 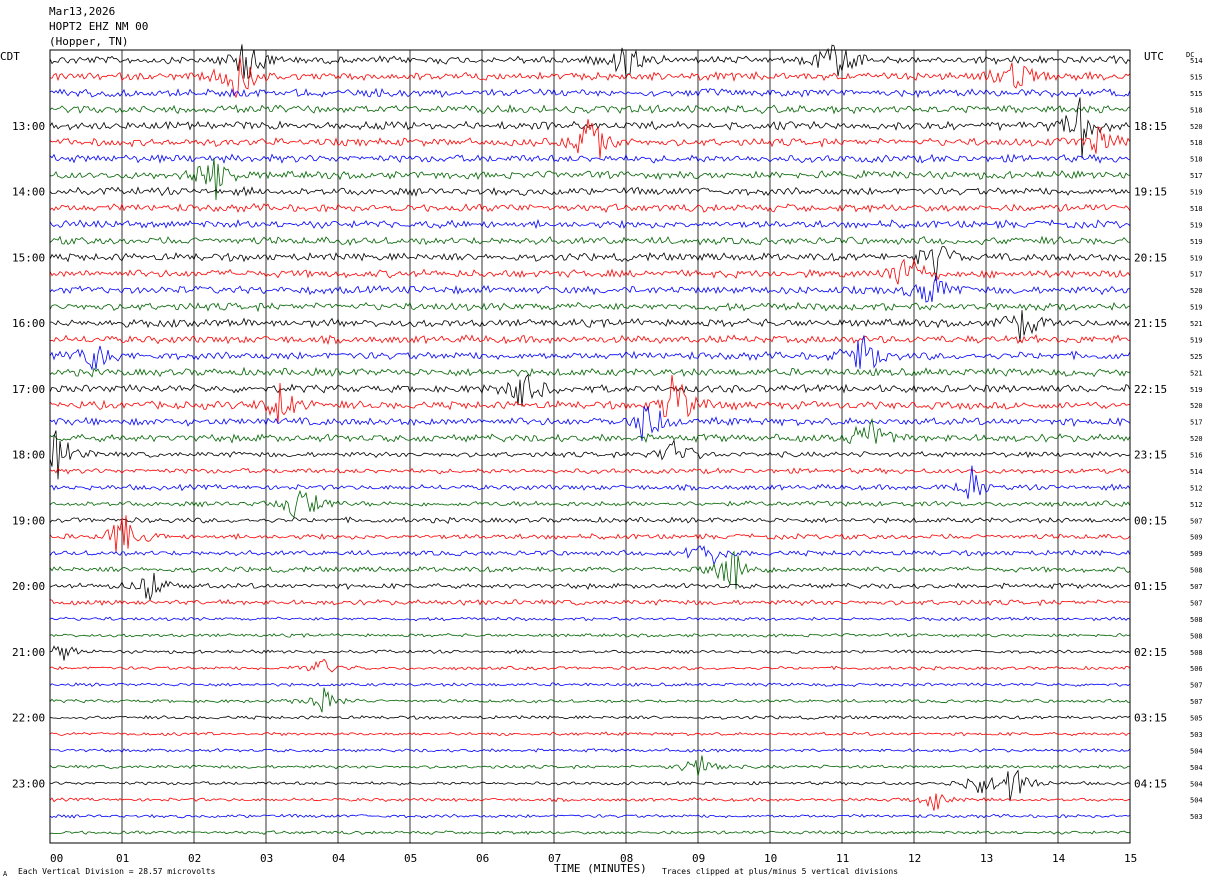 What do you see at coordinates (339, 858) in the screenshot?
I see `x-tick-label: 04` at bounding box center [339, 858].